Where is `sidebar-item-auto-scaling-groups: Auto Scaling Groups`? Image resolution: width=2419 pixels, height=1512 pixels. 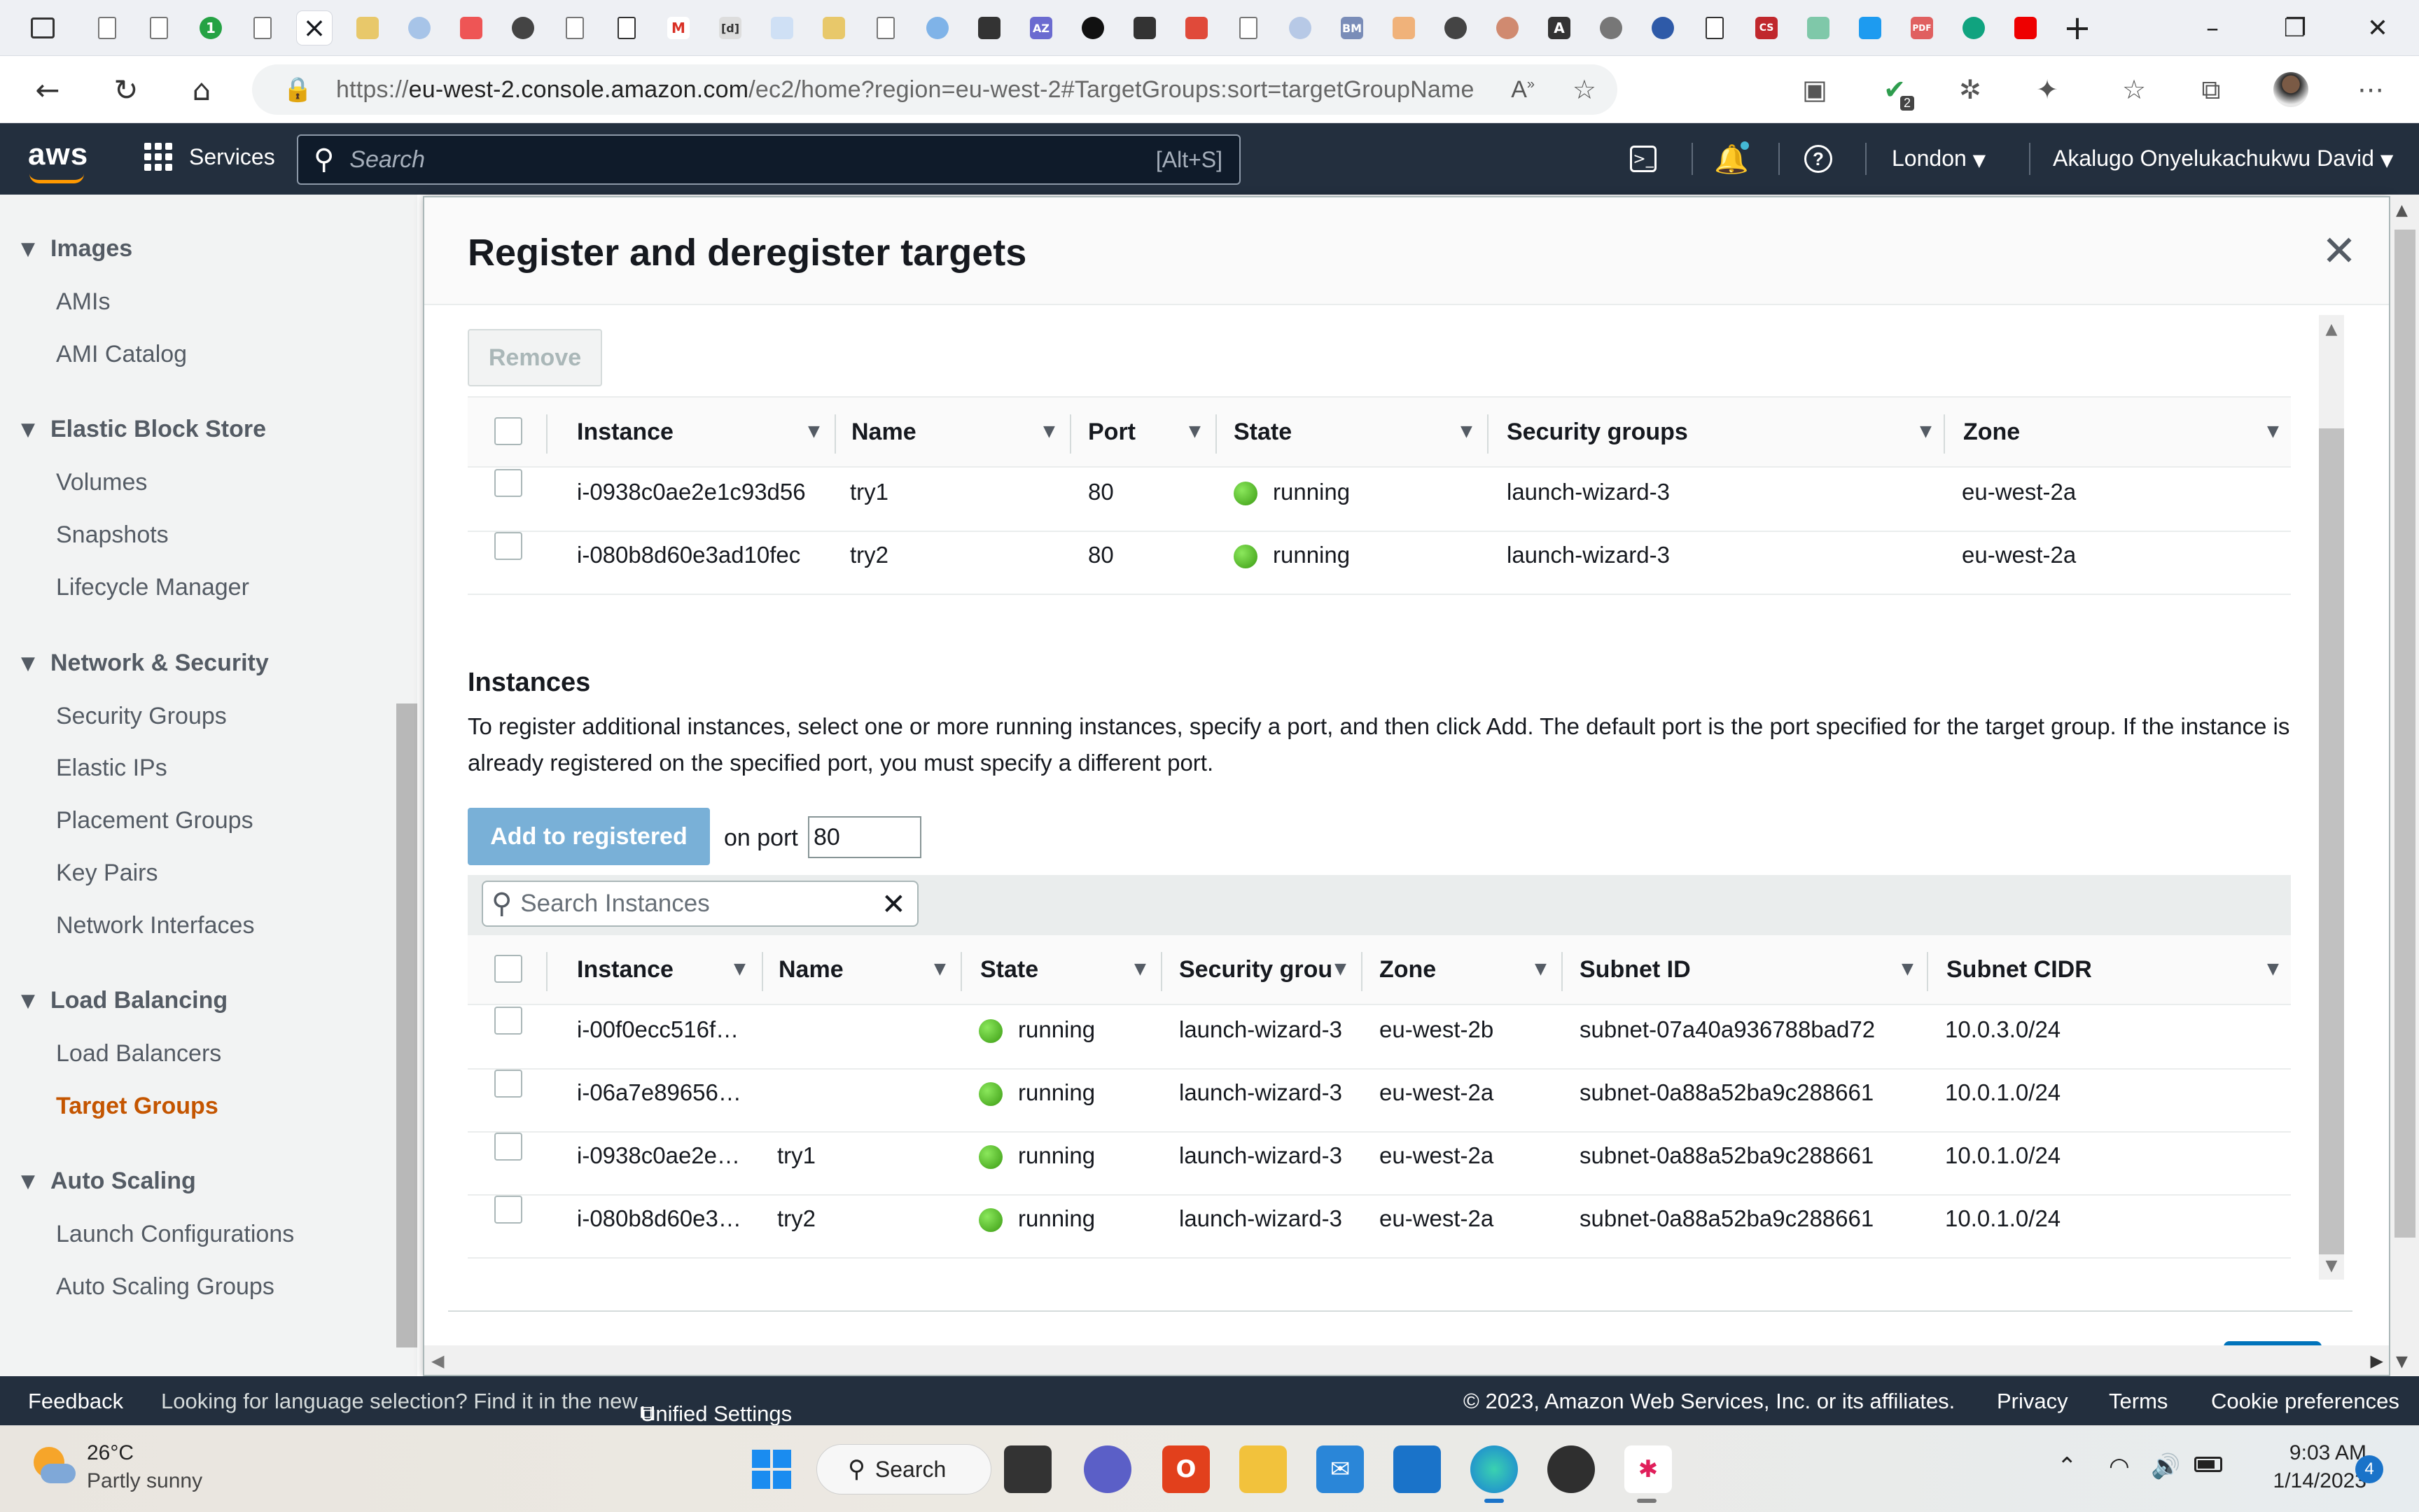 sidebar-item-auto-scaling-groups: Auto Scaling Groups is located at coordinates (165, 1287).